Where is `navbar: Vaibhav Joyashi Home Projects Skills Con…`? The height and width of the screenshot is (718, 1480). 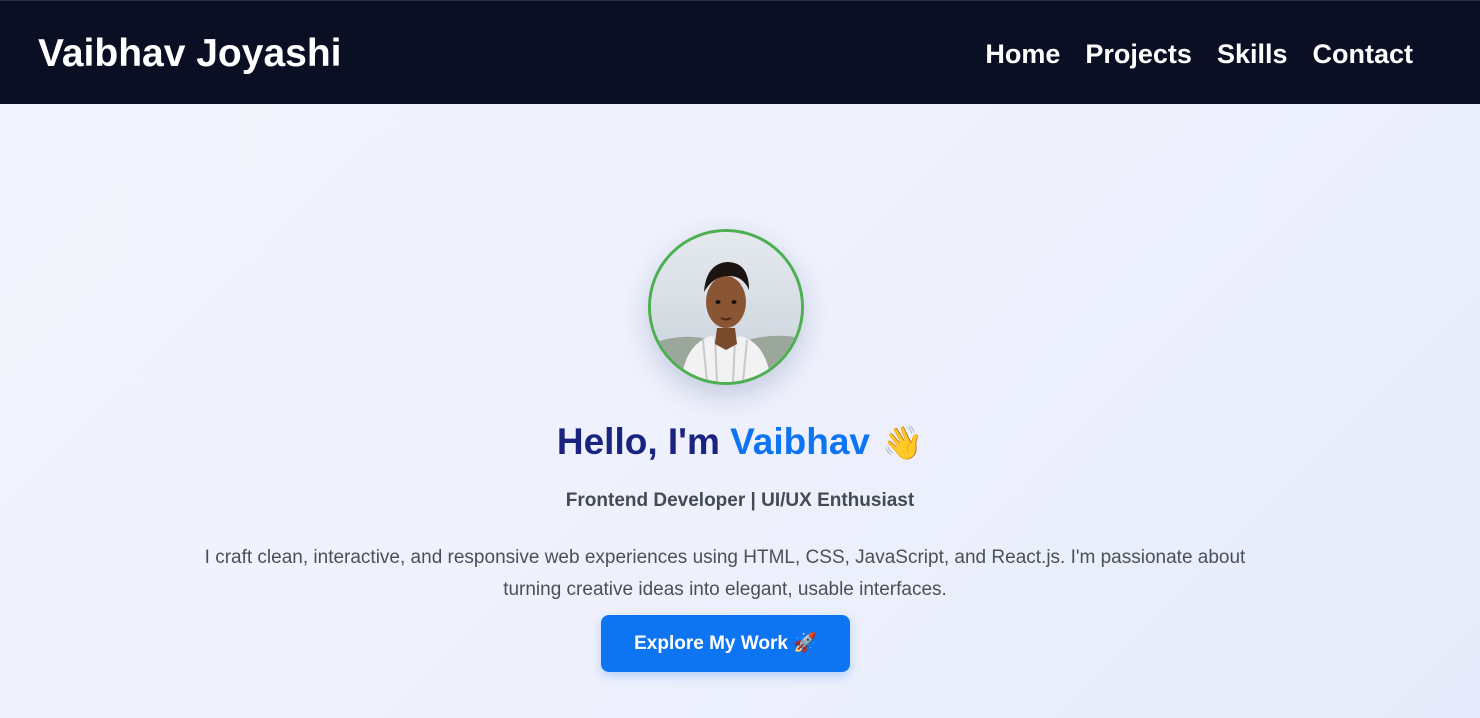
navbar: Vaibhav Joyashi Home Projects Skills Con… is located at coordinates (740, 52).